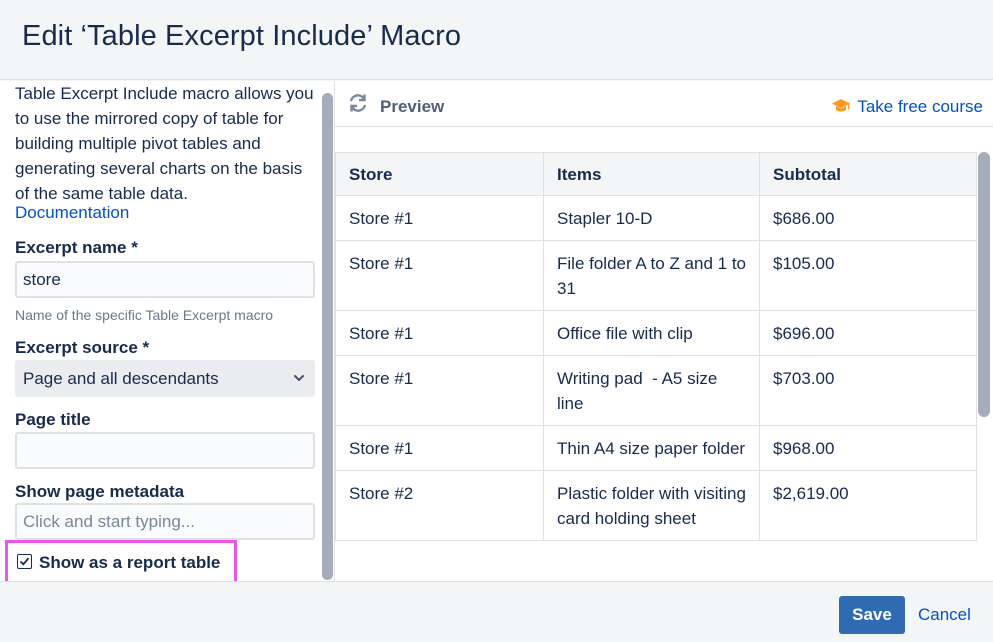 The image size is (993, 642). What do you see at coordinates (920, 106) in the screenshot?
I see `take-free-course-label: Take free course` at bounding box center [920, 106].